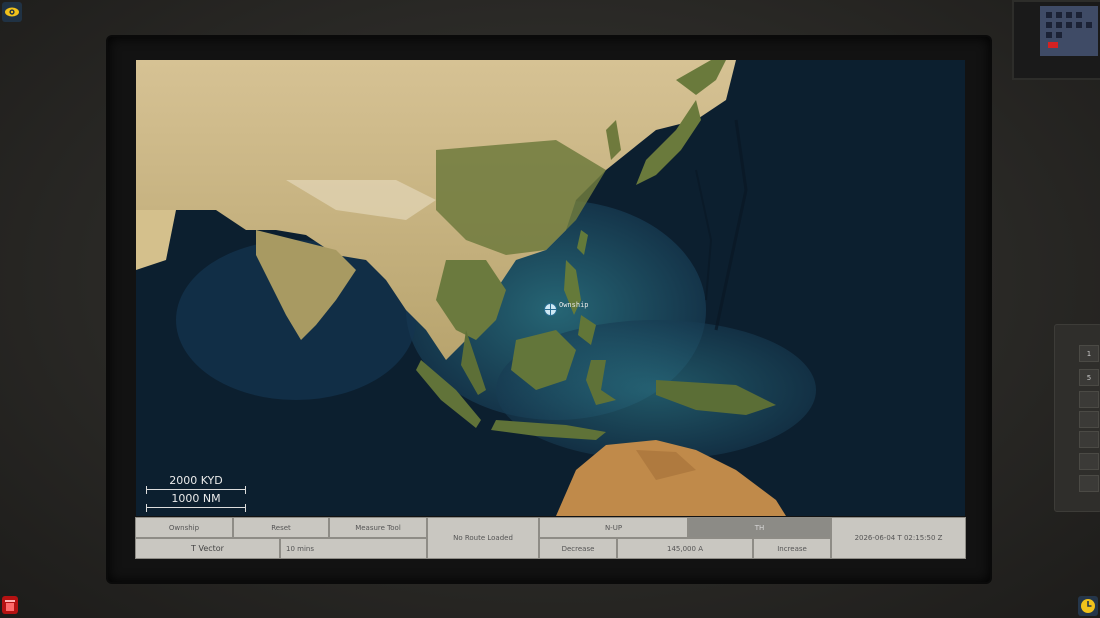  I want to click on scale-secondary-label: 1000 NM, so click(196, 498).